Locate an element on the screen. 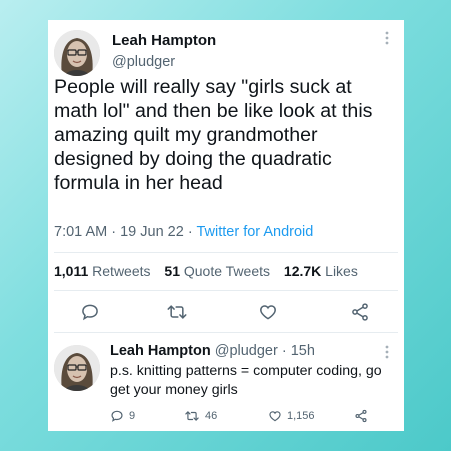  tweet-time: 7:01 AM is located at coordinates (80, 232).